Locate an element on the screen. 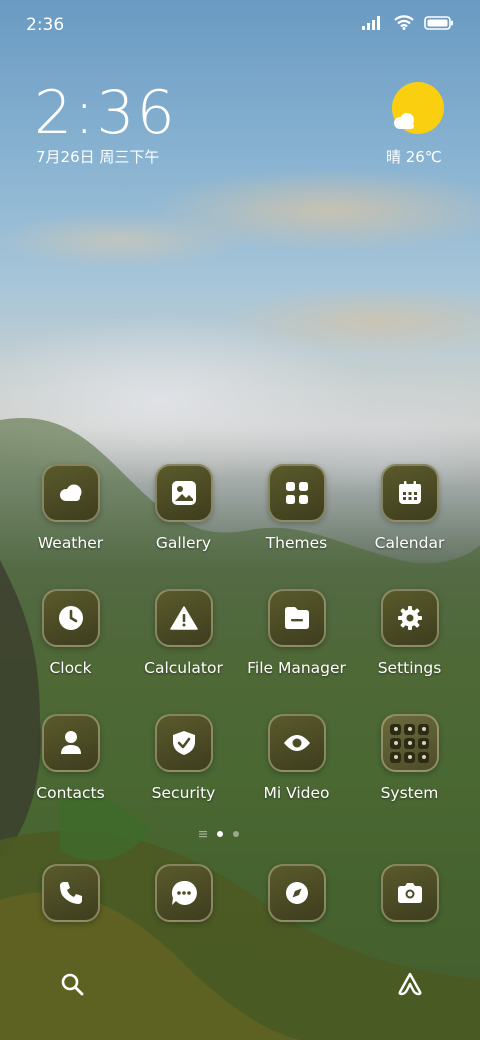 Image resolution: width=480 pixels, height=1040 pixels. page-indicator is located at coordinates (219, 834).